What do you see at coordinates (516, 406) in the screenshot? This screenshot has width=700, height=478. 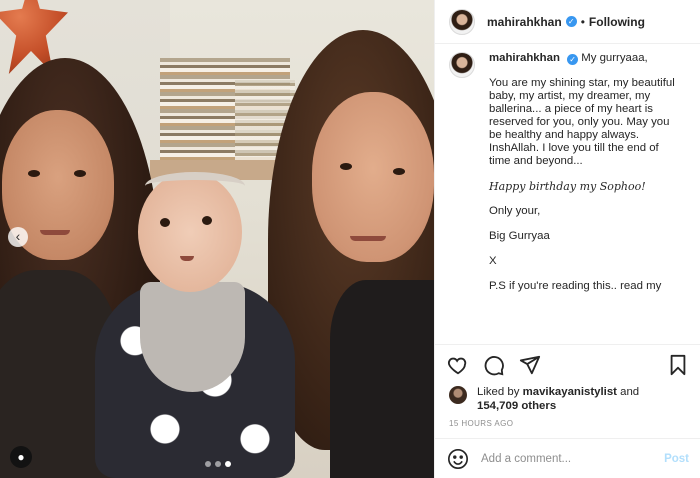 I see `likes-count-link: 154,709 others` at bounding box center [516, 406].